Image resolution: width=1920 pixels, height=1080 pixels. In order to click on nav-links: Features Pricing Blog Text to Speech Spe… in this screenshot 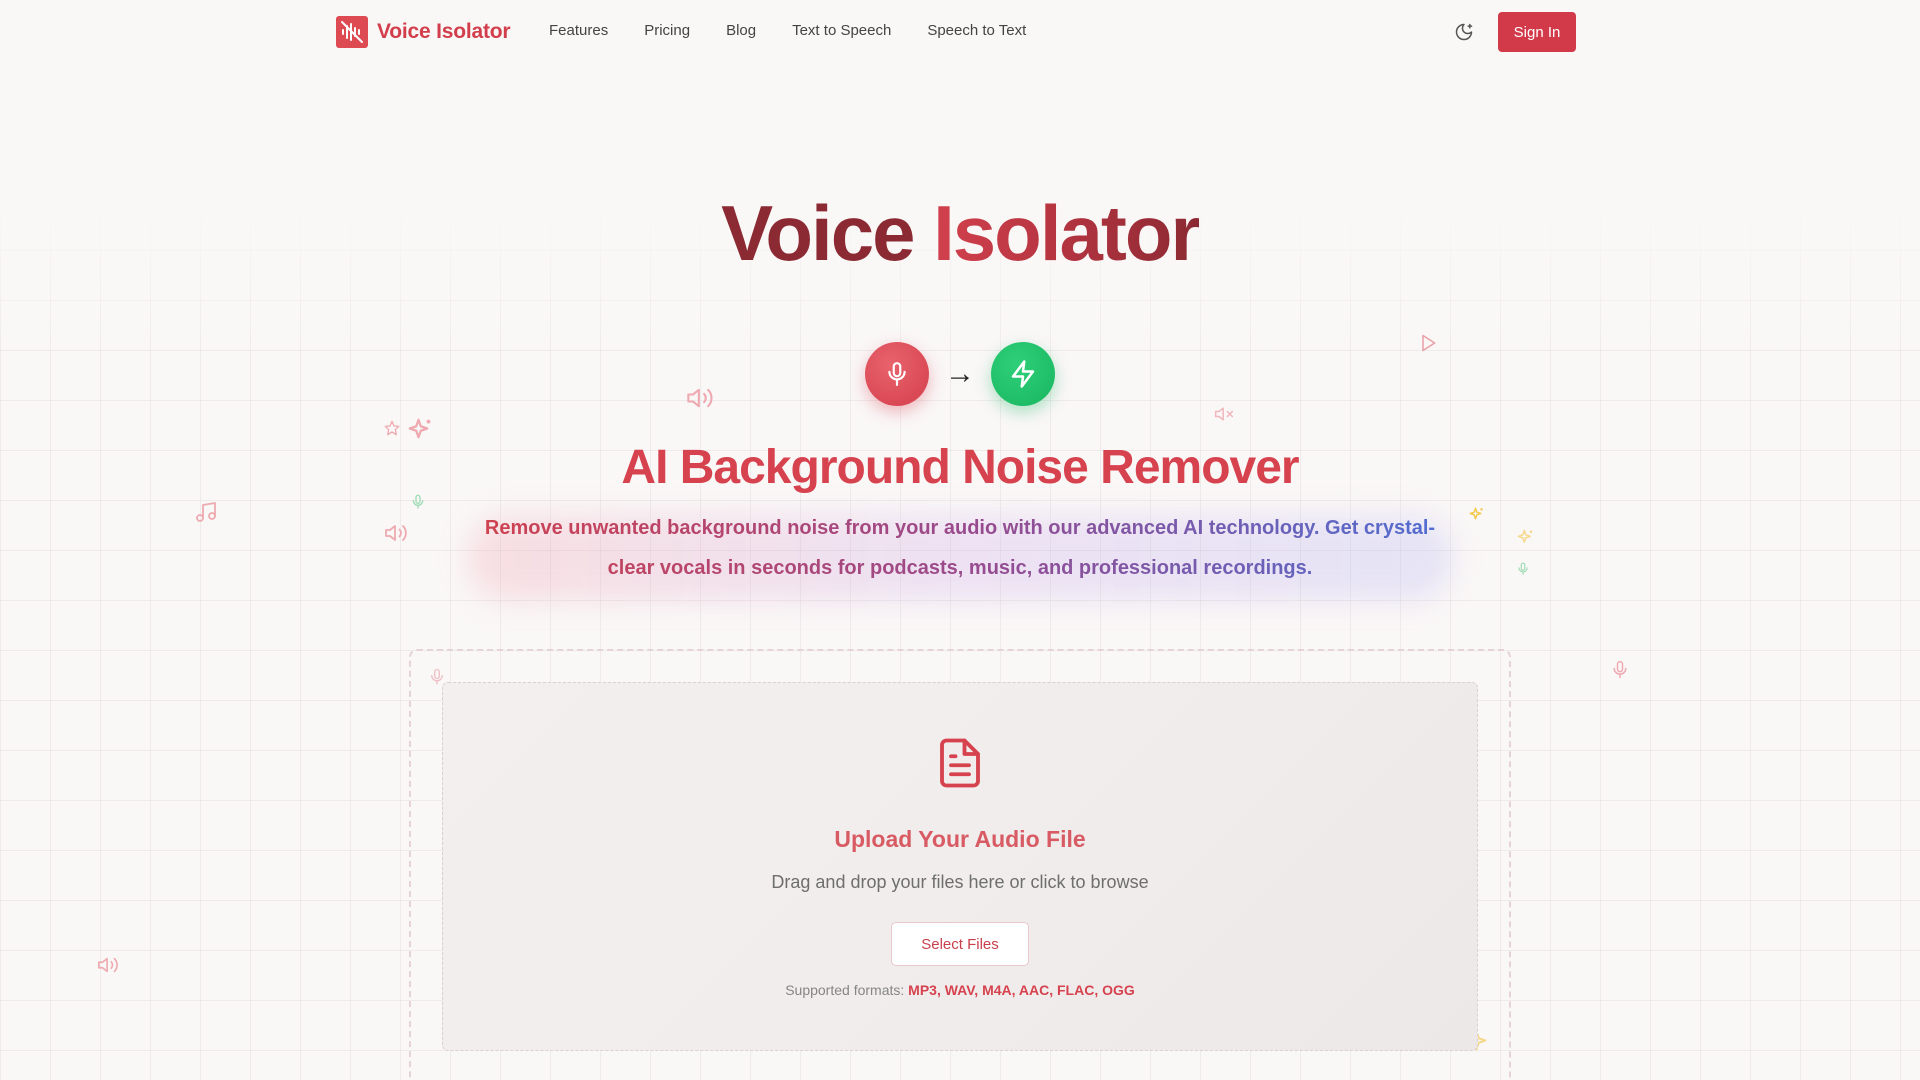, I will do `click(805, 30)`.